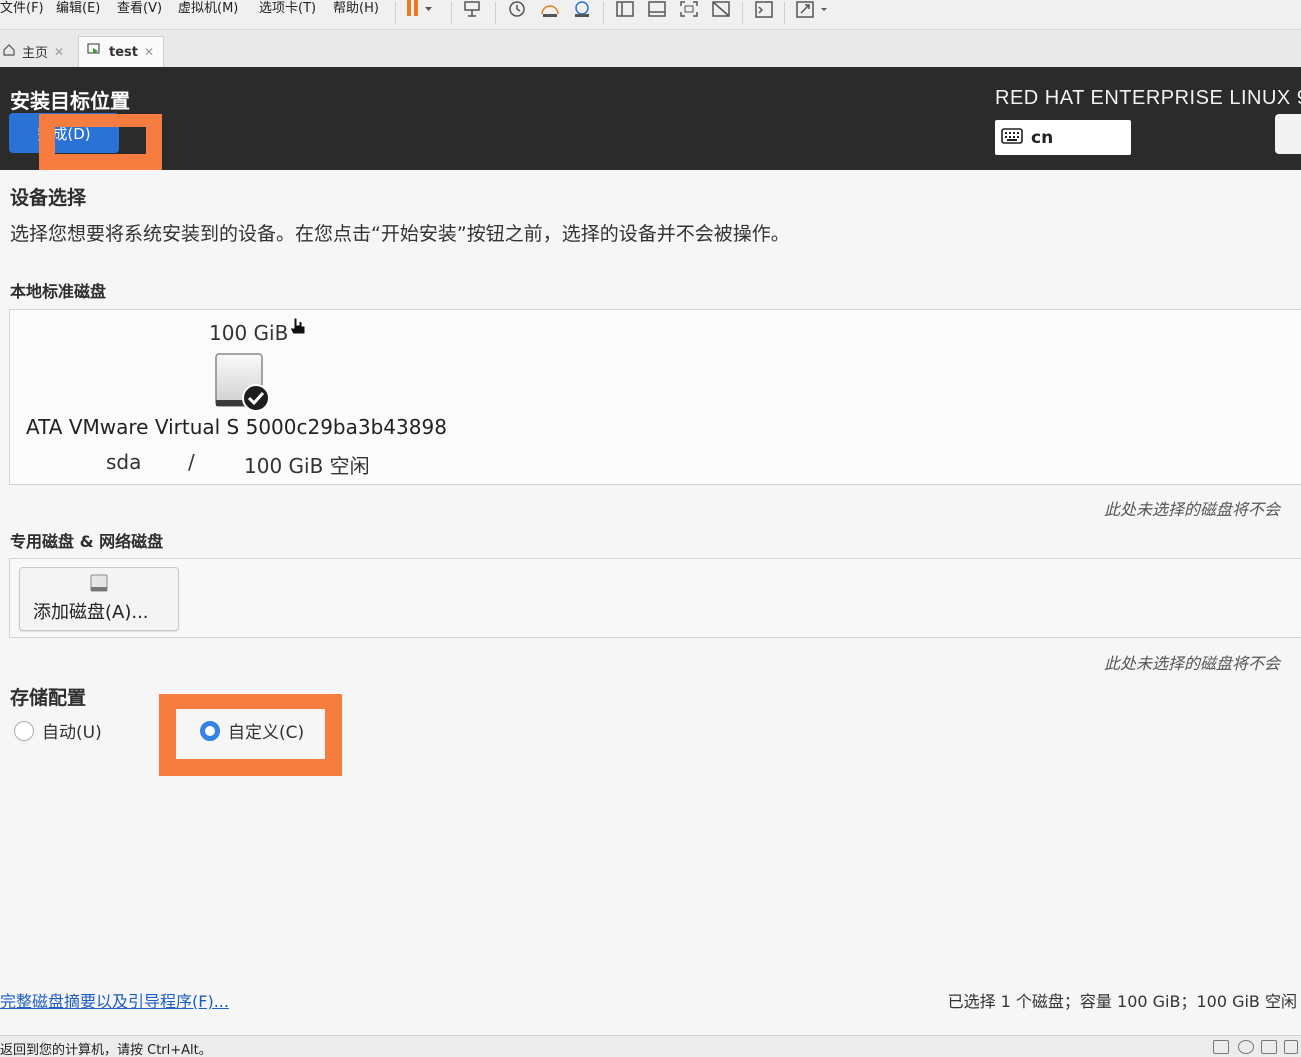 The width and height of the screenshot is (1301, 1057). What do you see at coordinates (1192, 509) in the screenshot?
I see `local-disks-note: 此处未选择的磁盘将不会` at bounding box center [1192, 509].